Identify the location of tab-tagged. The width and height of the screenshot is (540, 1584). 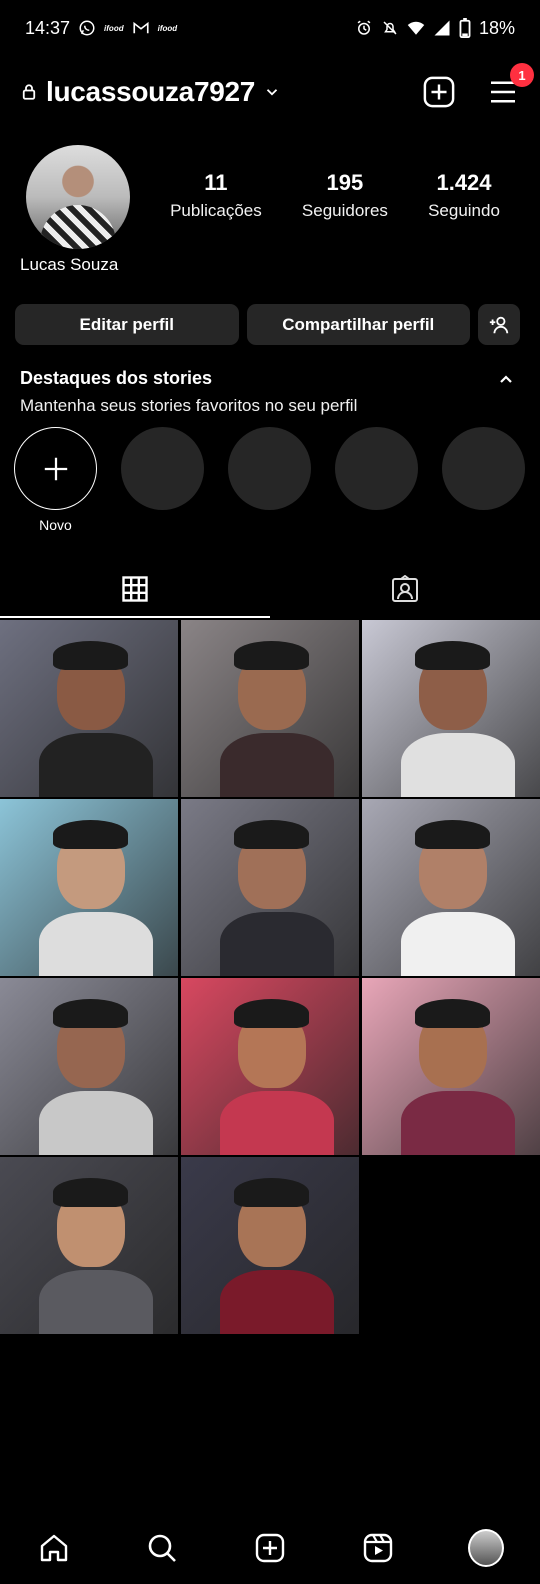
(405, 589).